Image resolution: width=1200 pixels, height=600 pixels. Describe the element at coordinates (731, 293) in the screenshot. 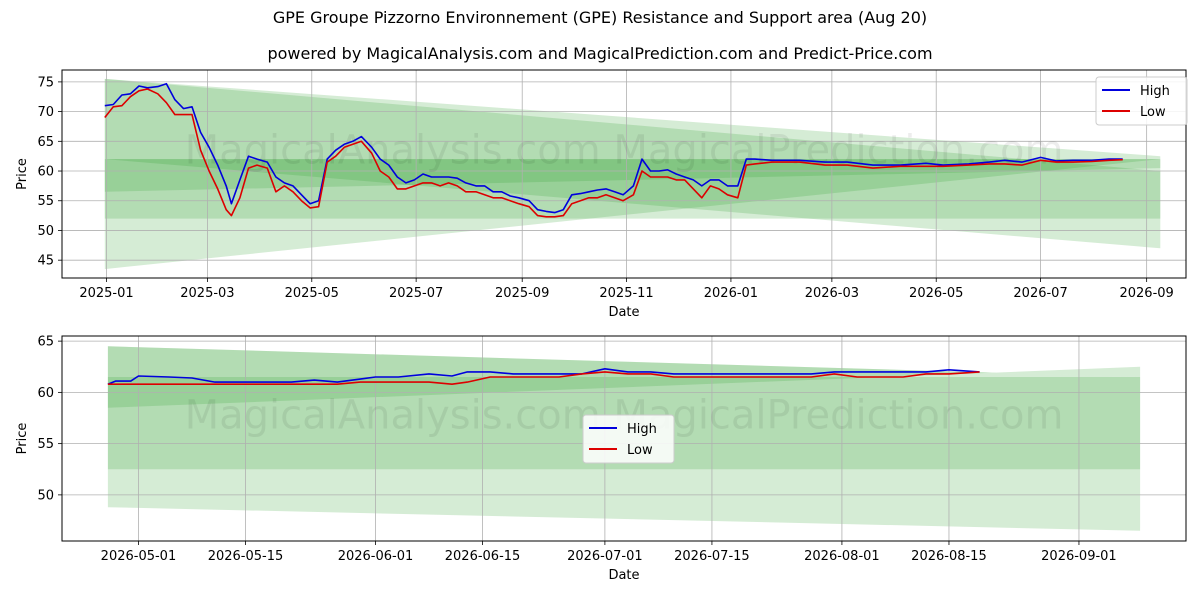

I see `x-tick-label: 2026-01` at that location.